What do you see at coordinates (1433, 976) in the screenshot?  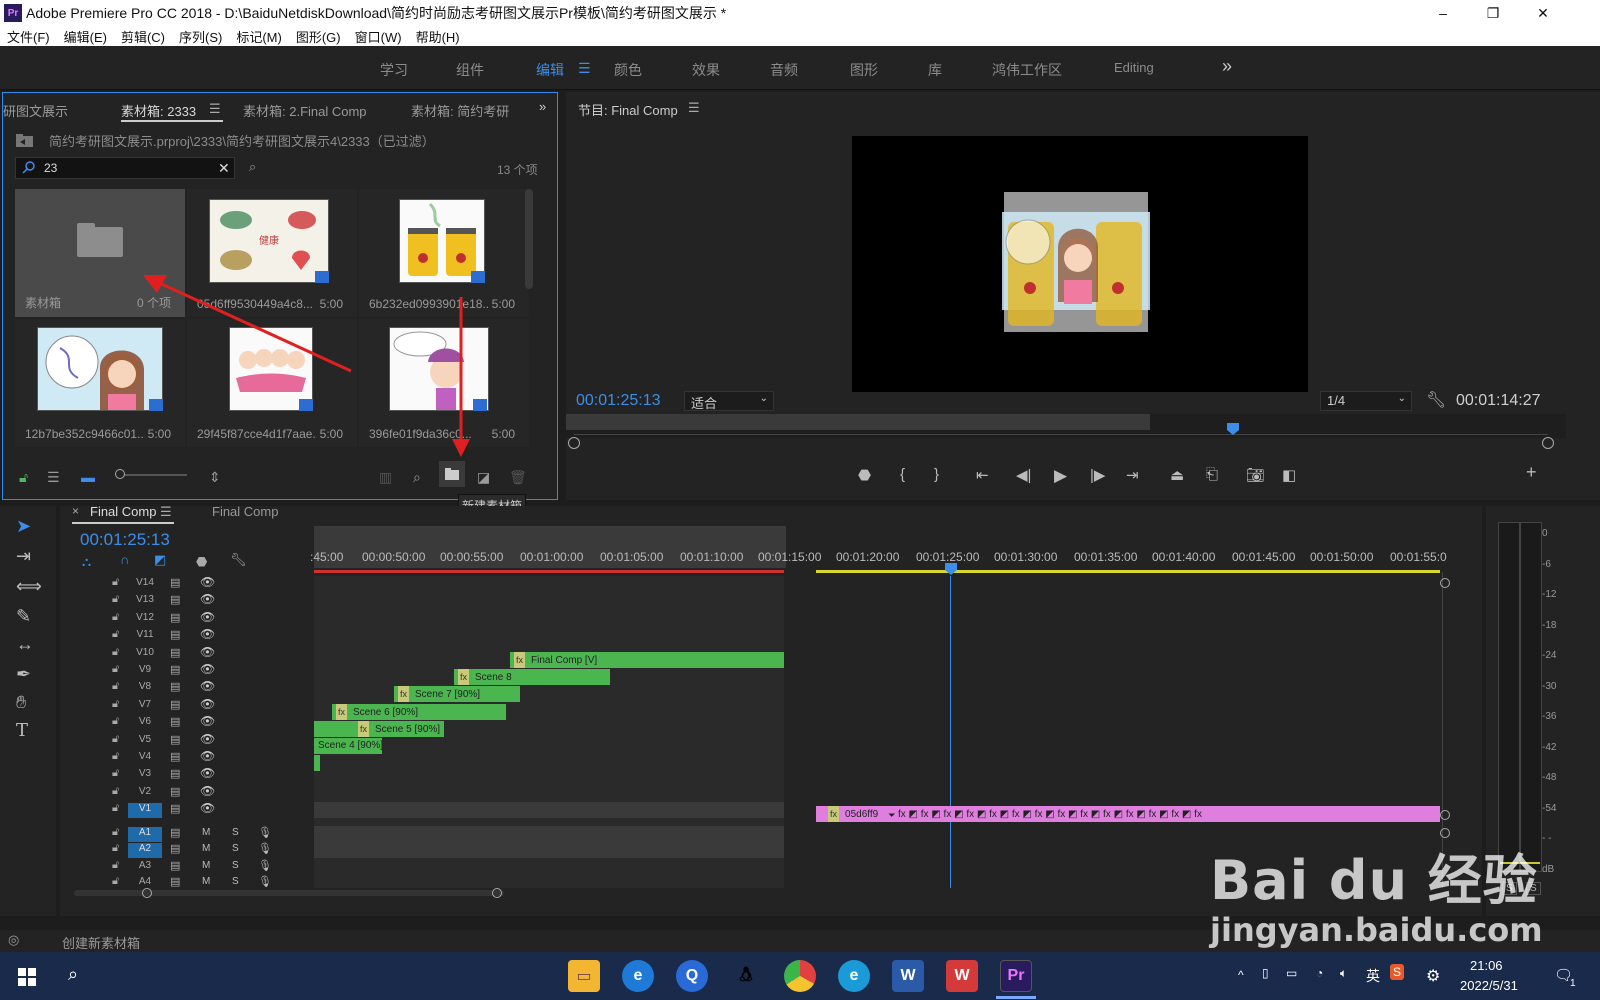 I see `settings-gear-icon: ⚙` at bounding box center [1433, 976].